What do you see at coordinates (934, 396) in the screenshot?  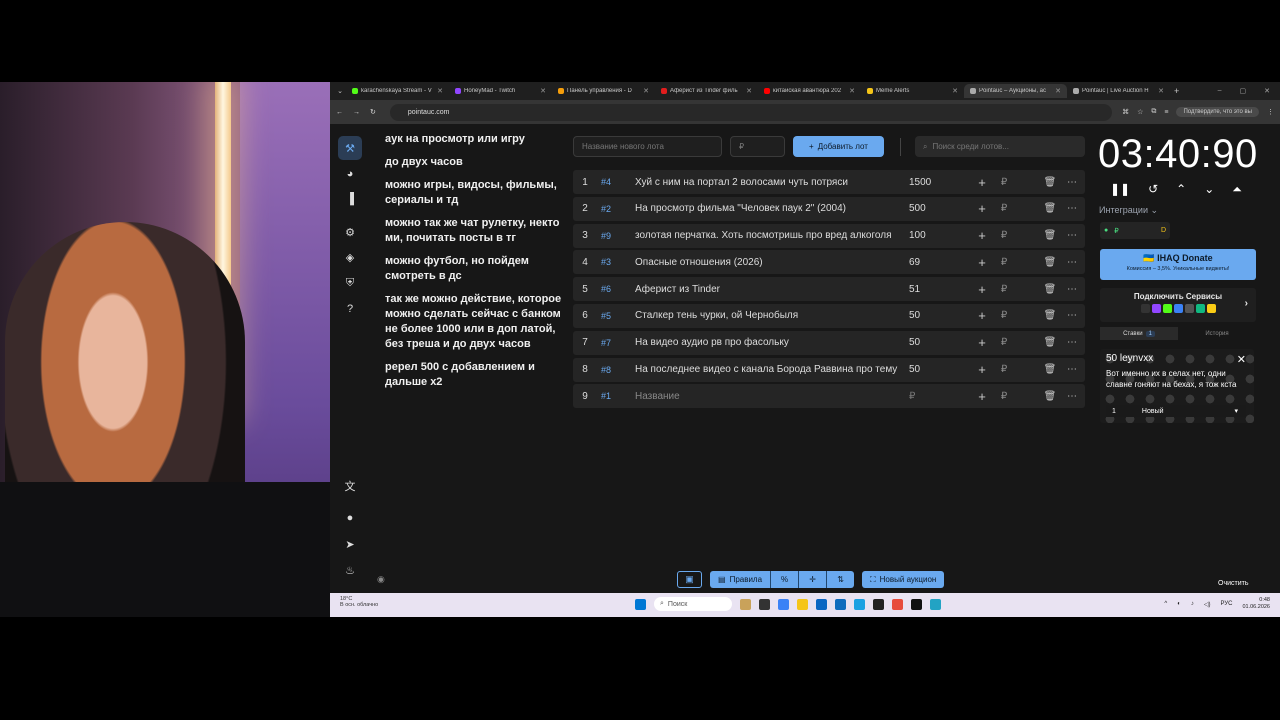 I see `lot-amount: ₽` at bounding box center [934, 396].